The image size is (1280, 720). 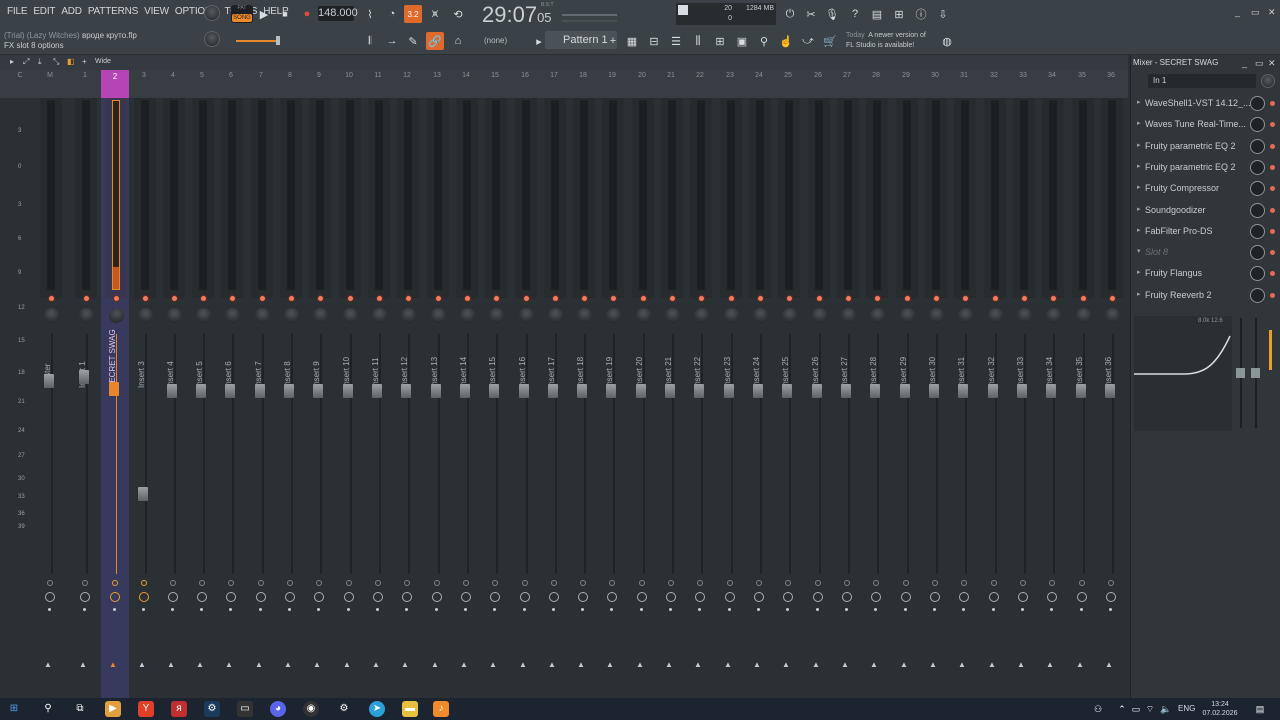 What do you see at coordinates (1206, 212) in the screenshot?
I see `effect-slot: ▸ Soundgoodizer` at bounding box center [1206, 212].